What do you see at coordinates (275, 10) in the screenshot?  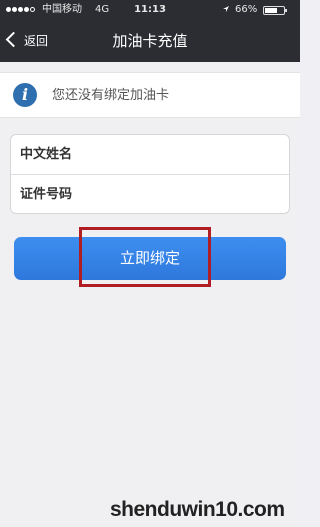 I see `battery-icon` at bounding box center [275, 10].